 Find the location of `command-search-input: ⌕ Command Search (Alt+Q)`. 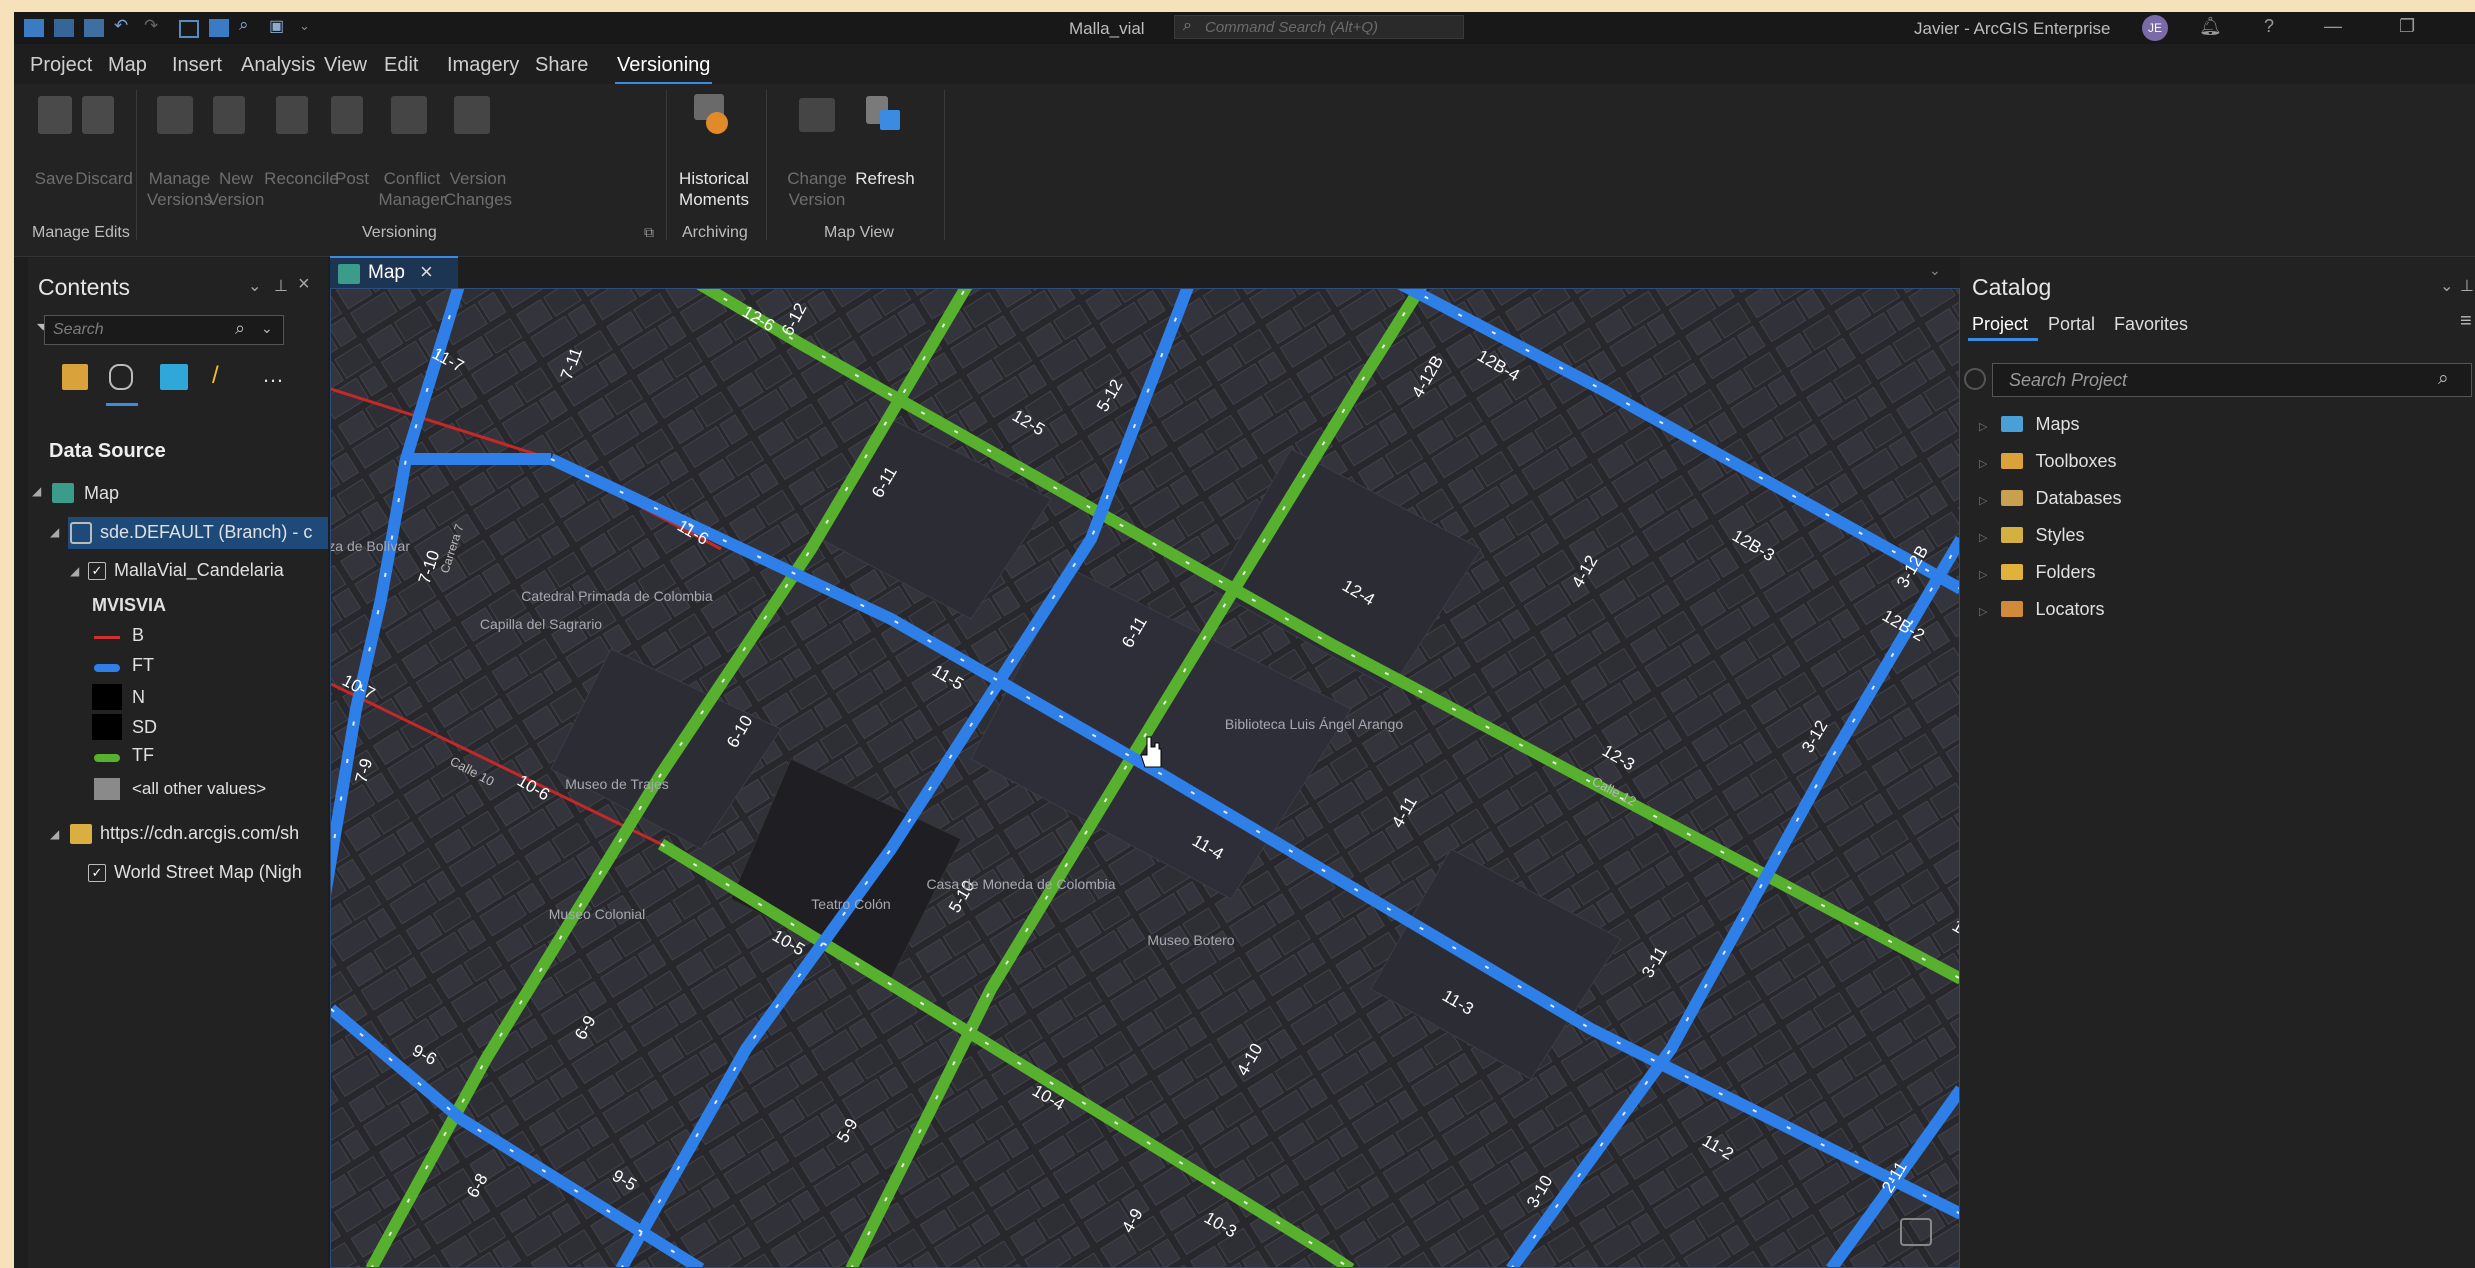

command-search-input: ⌕ Command Search (Alt+Q) is located at coordinates (1319, 27).